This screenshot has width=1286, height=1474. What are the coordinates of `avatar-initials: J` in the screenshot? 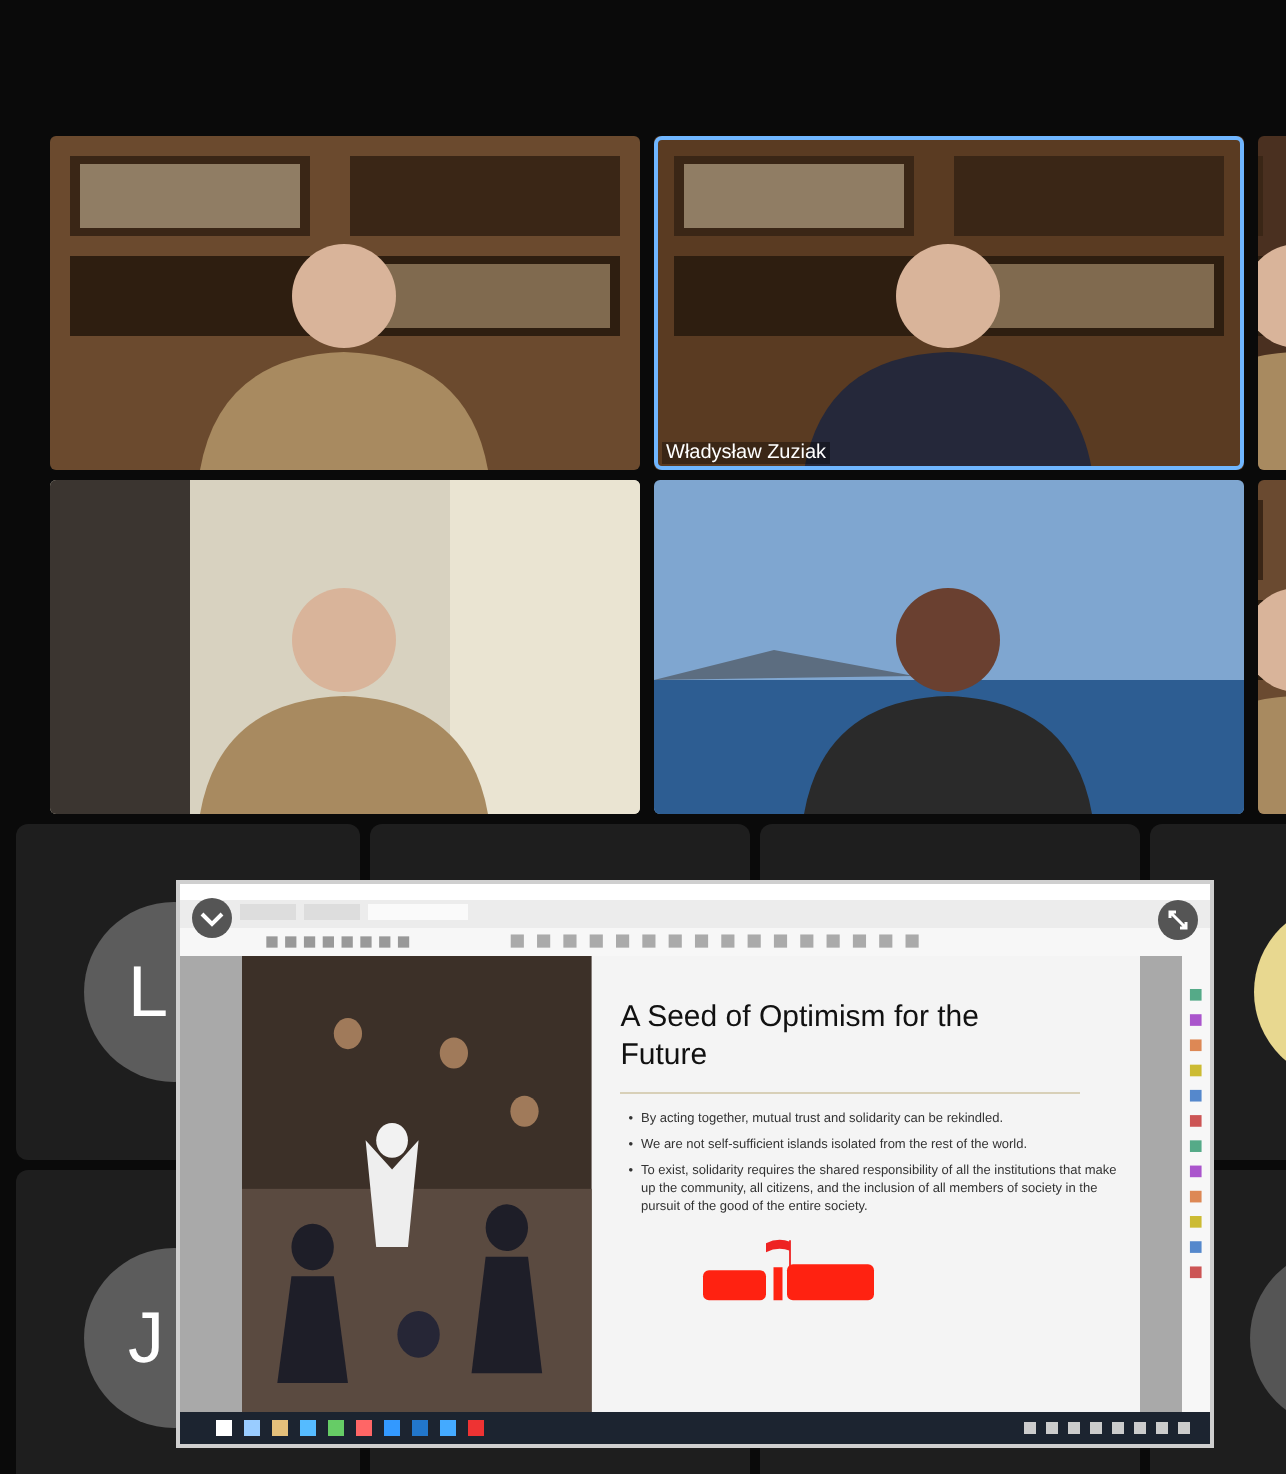 It's located at (146, 1338).